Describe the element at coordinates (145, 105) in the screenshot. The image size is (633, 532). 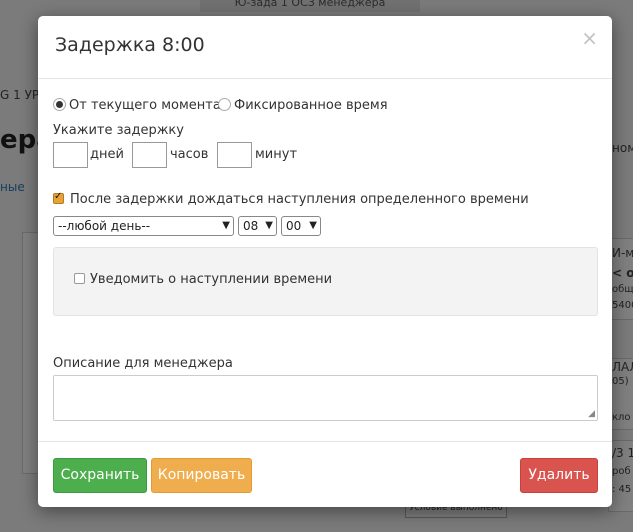
I see `radio-current-label: От текущего момента` at that location.